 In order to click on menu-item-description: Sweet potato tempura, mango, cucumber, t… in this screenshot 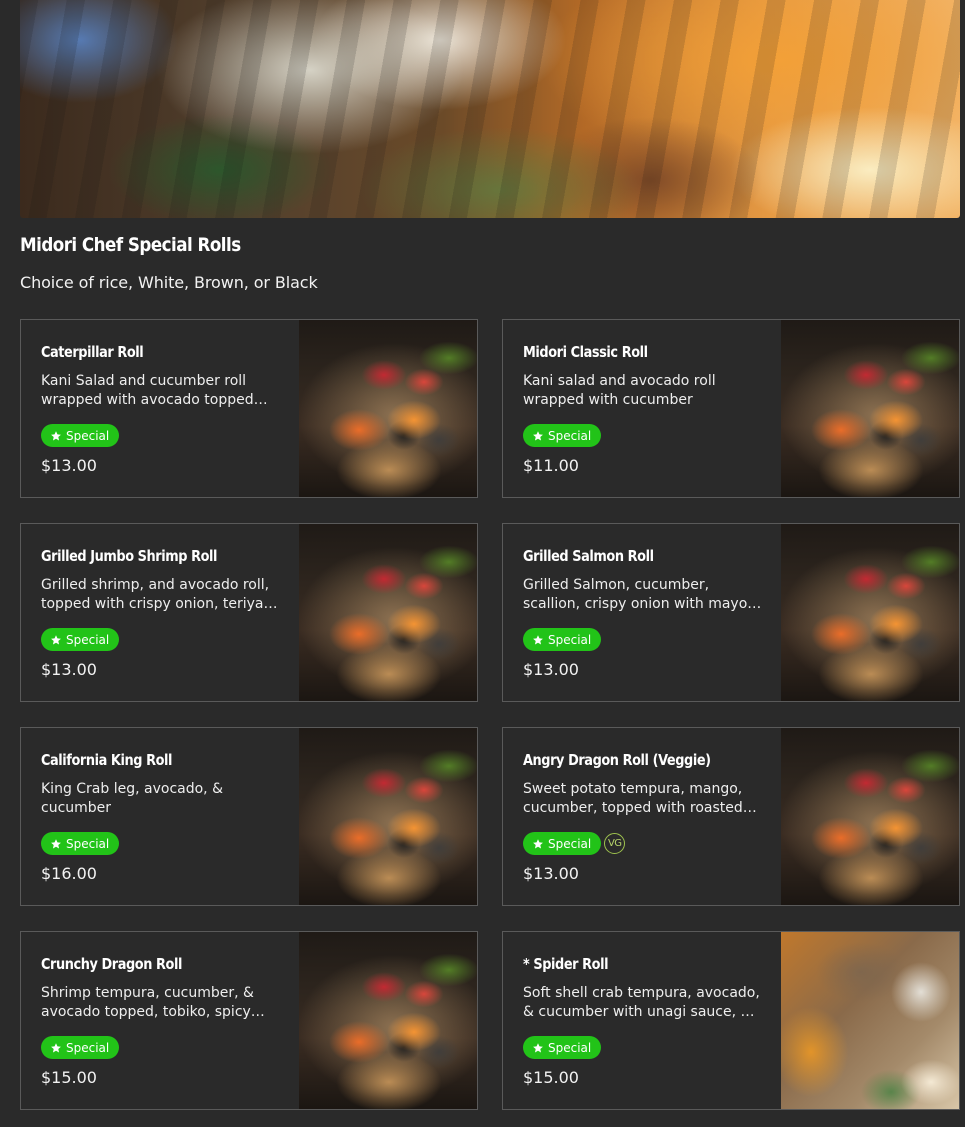, I will do `click(633, 798)`.